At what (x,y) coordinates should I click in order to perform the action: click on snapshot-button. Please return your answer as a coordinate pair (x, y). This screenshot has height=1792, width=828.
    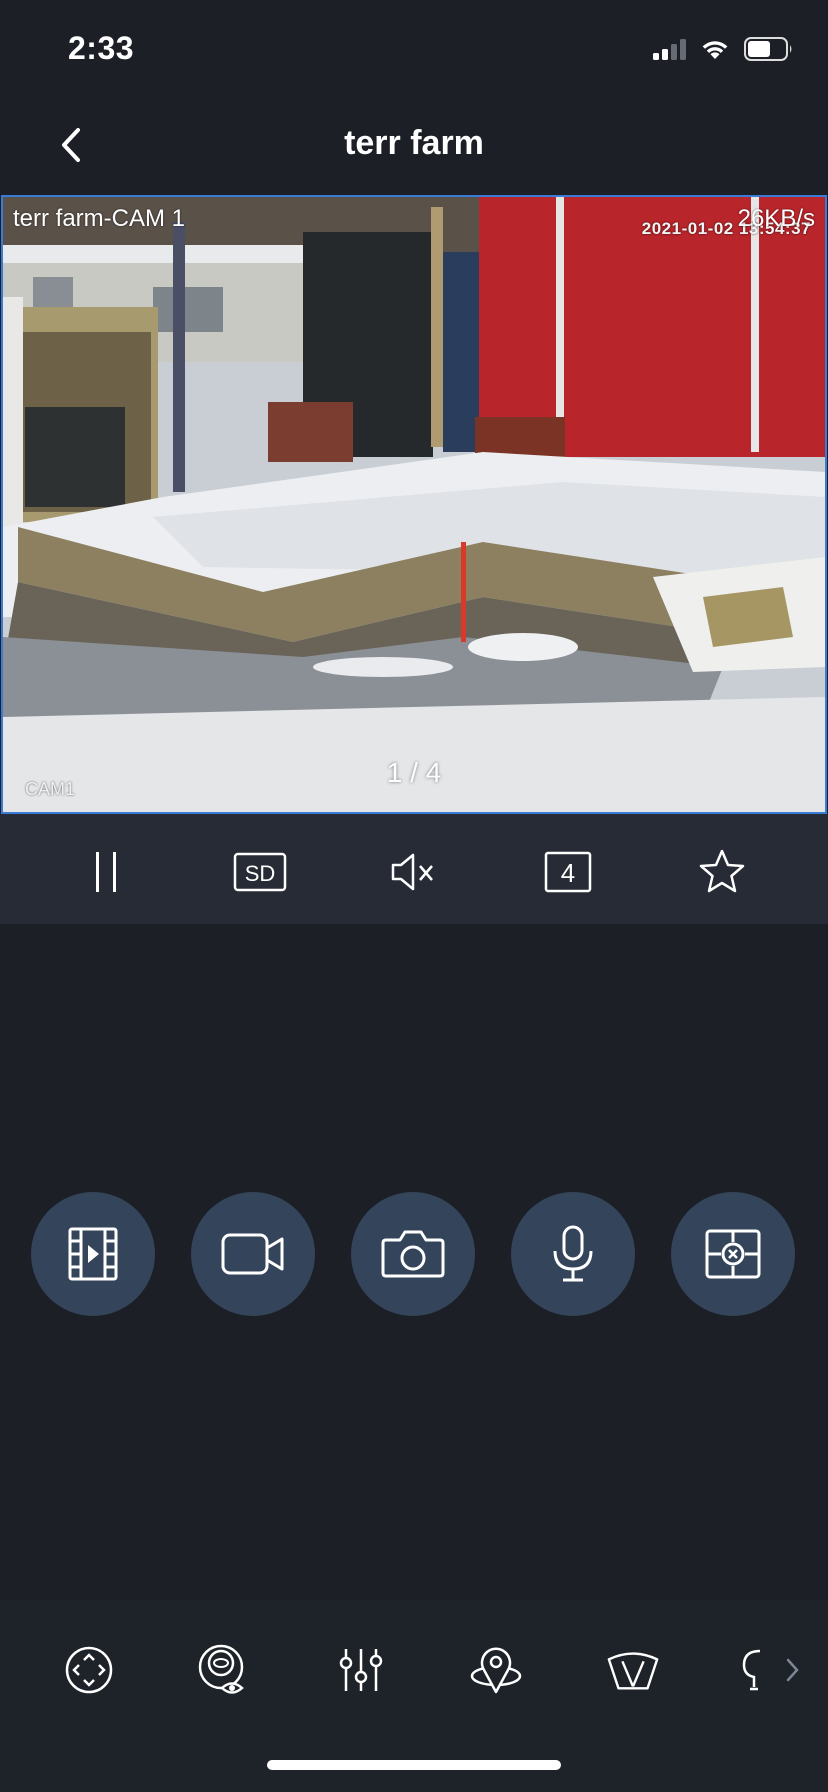
    Looking at the image, I should click on (413, 1254).